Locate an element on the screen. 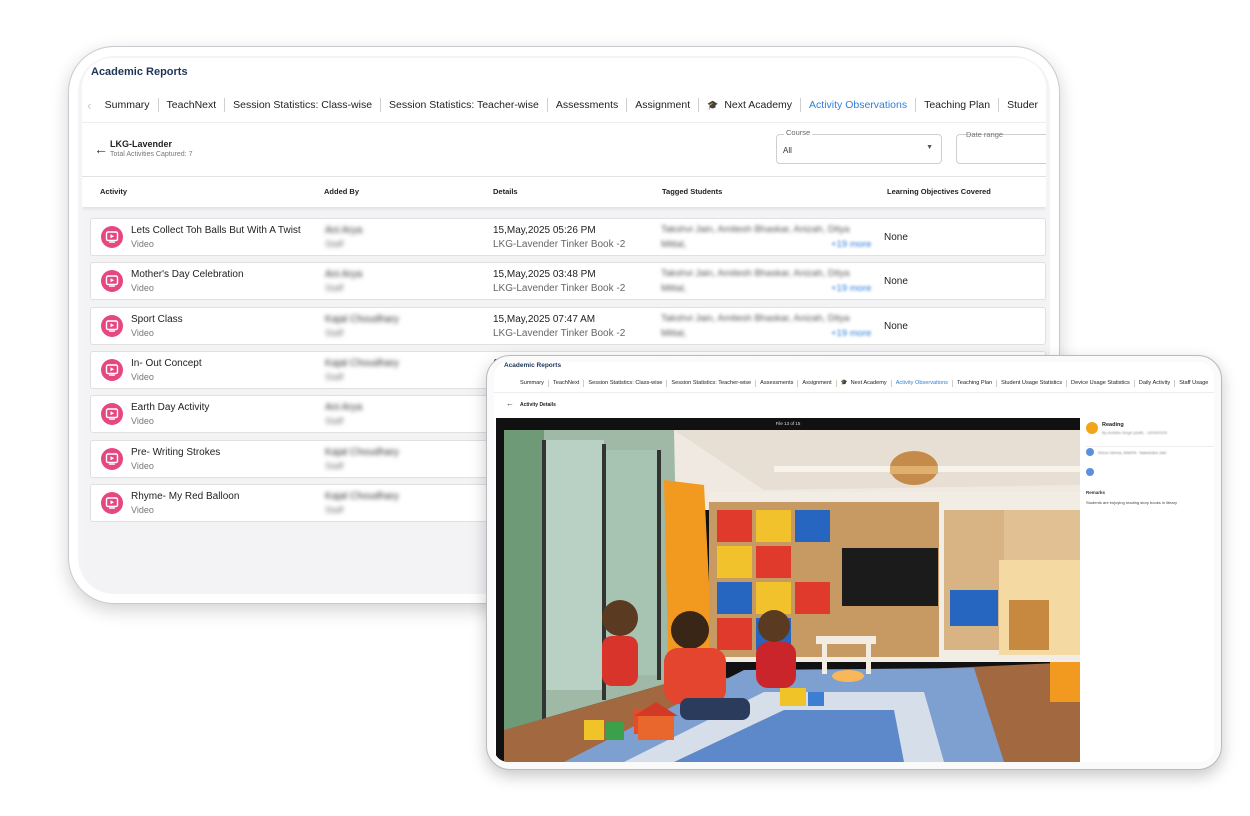 This screenshot has height=816, width=1250. caret-down-icon: ▼ is located at coordinates (929, 147).